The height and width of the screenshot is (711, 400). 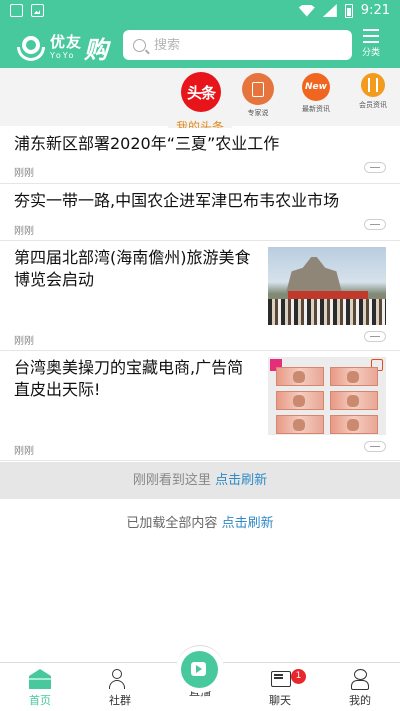 What do you see at coordinates (306, 10) in the screenshot?
I see `wifi-icon` at bounding box center [306, 10].